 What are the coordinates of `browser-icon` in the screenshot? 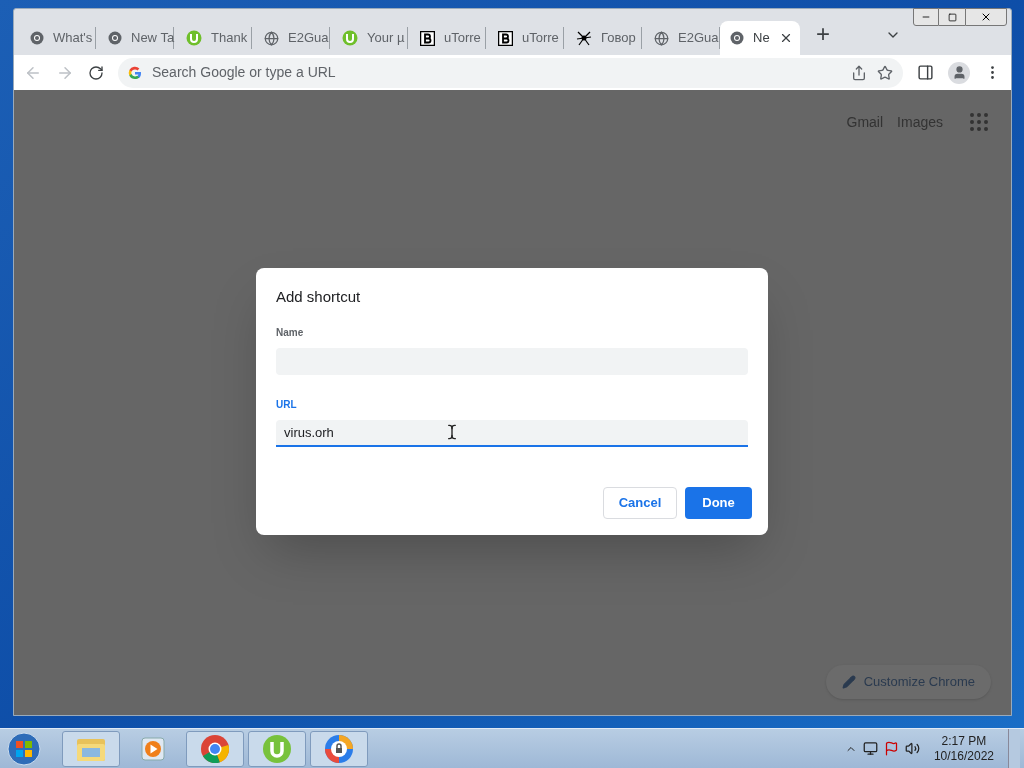 It's located at (339, 748).